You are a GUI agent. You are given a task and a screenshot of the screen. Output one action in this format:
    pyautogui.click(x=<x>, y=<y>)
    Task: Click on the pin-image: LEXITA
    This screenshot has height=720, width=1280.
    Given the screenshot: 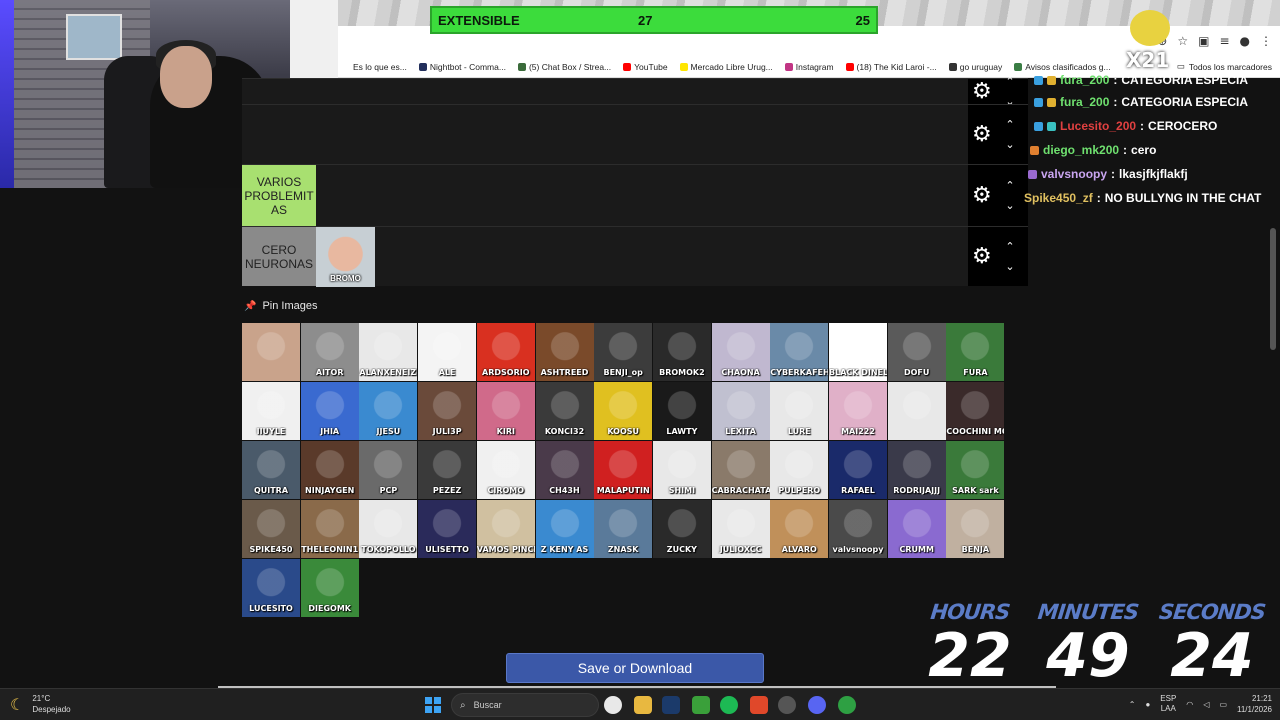 What is the action you would take?
    pyautogui.click(x=740, y=411)
    